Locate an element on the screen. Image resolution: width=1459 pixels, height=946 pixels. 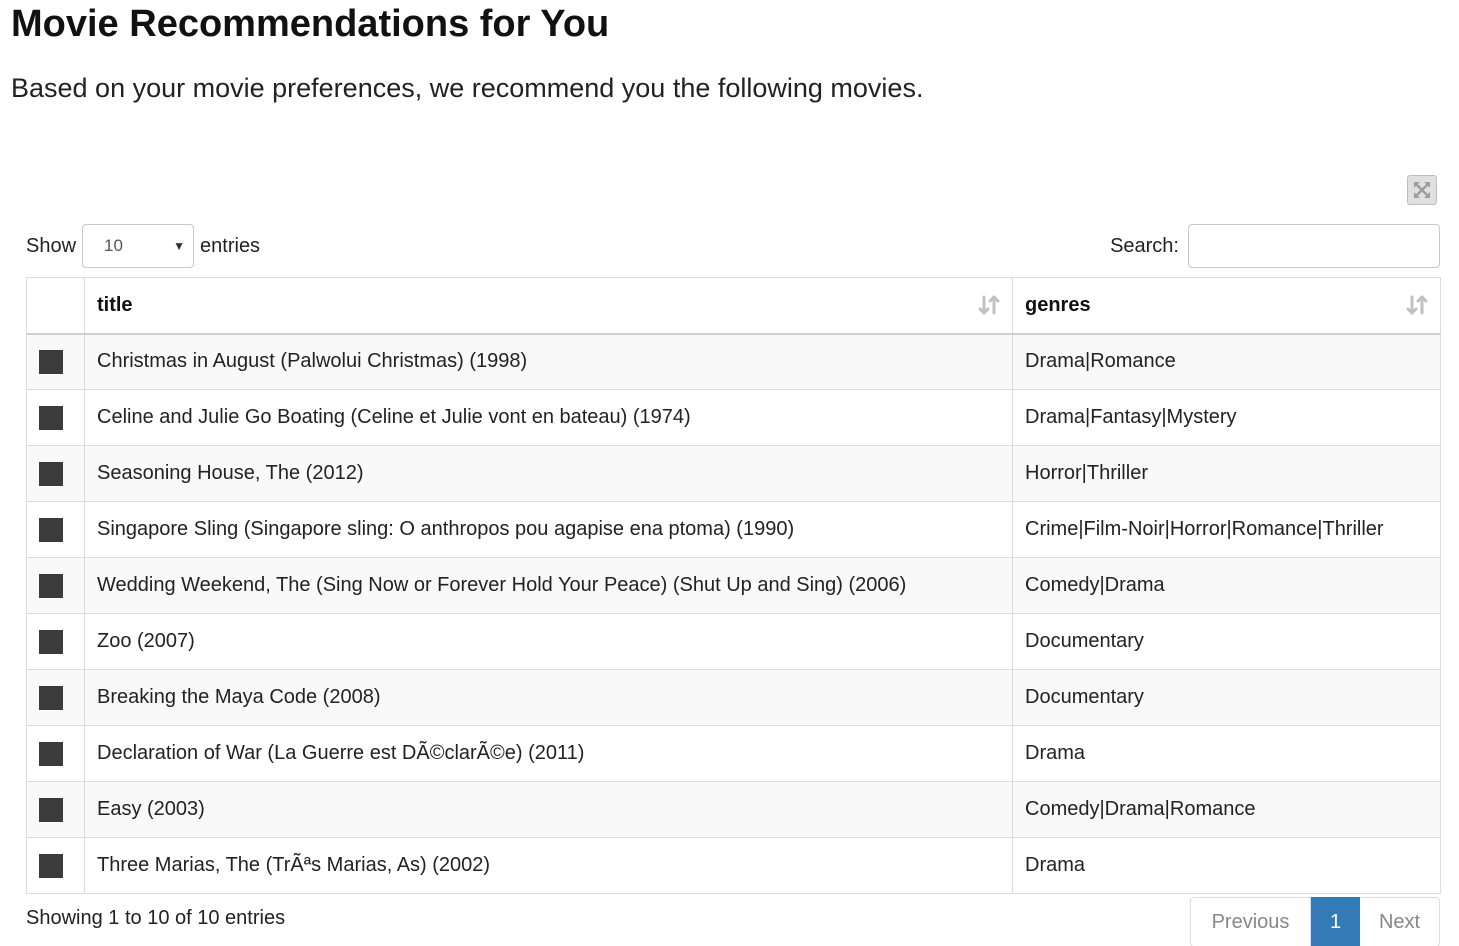
expand-arrows-icon is located at coordinates (1422, 190).